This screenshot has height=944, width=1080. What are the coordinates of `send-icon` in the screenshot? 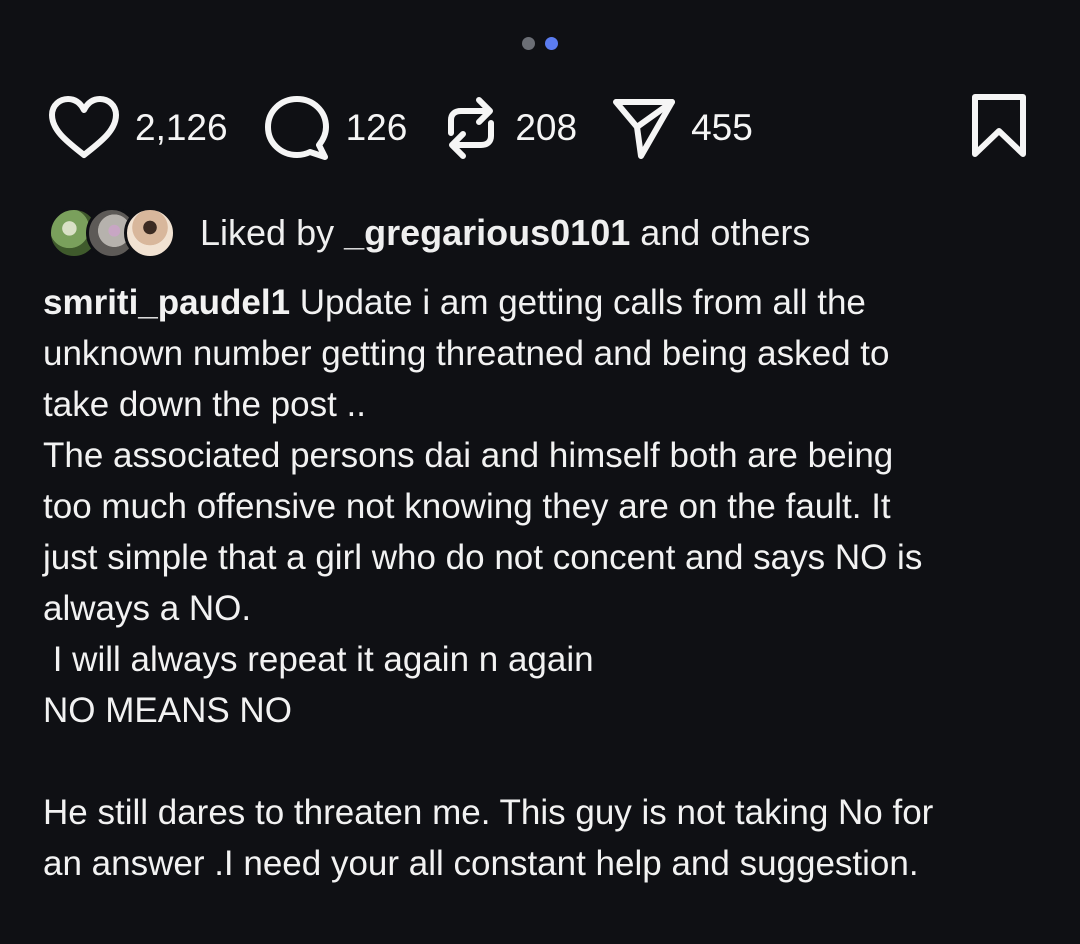 It's located at (644, 128).